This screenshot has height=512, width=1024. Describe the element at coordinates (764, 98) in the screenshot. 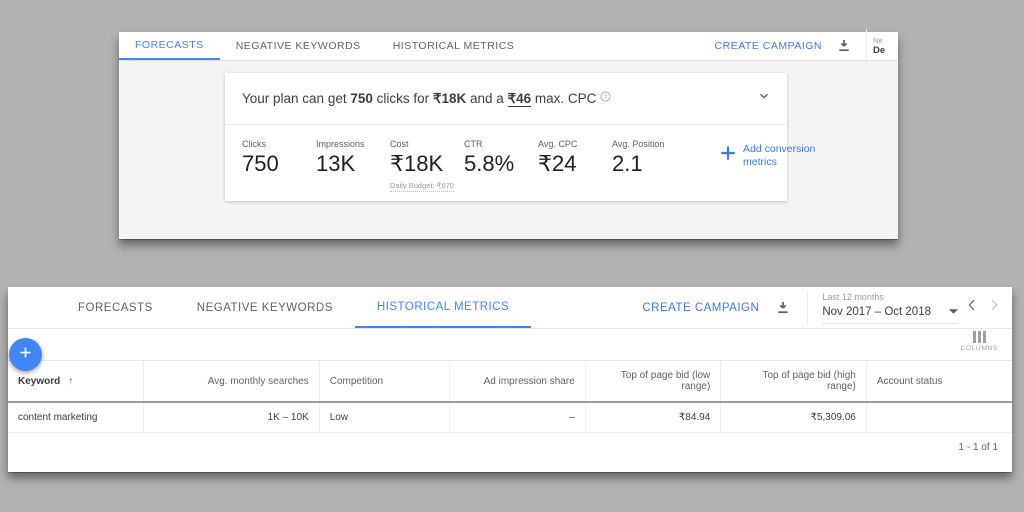

I see `chevron-down-icon` at that location.